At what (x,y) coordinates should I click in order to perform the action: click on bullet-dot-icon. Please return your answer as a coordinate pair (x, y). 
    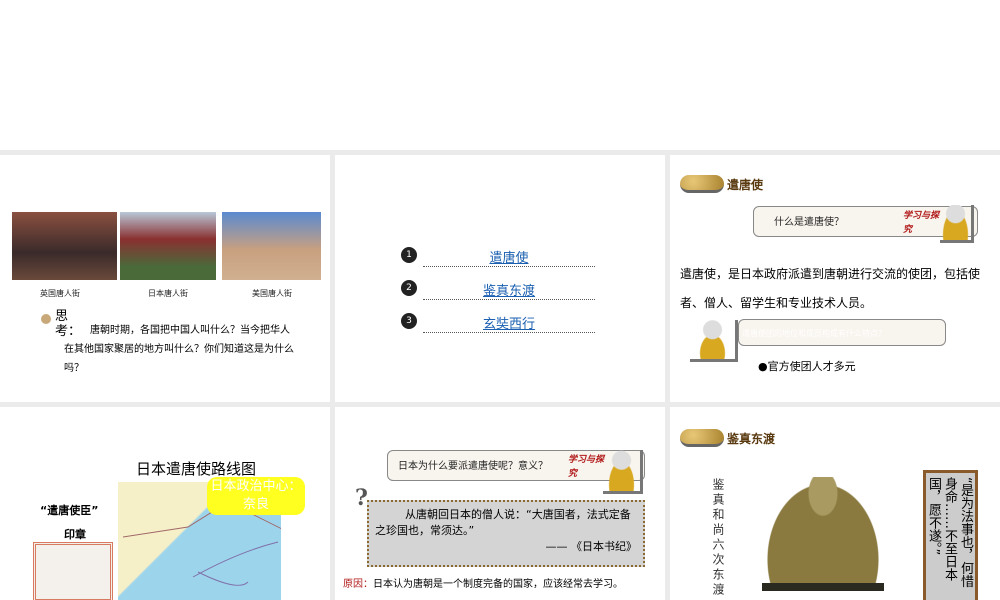
    Looking at the image, I should click on (46, 319).